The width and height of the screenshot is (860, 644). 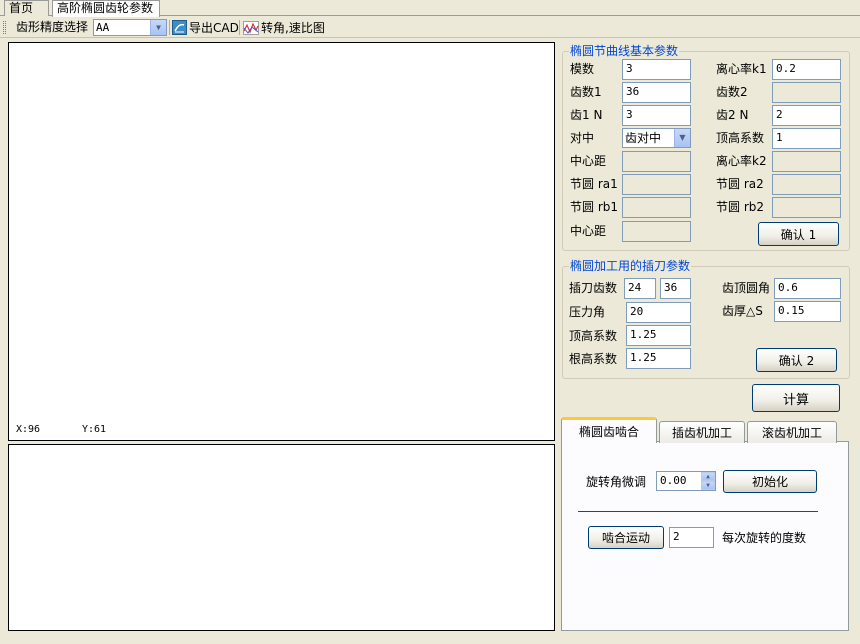 I want to click on doc-tab-gear-params: 高阶椭圆齿轮参数, so click(x=106, y=8).